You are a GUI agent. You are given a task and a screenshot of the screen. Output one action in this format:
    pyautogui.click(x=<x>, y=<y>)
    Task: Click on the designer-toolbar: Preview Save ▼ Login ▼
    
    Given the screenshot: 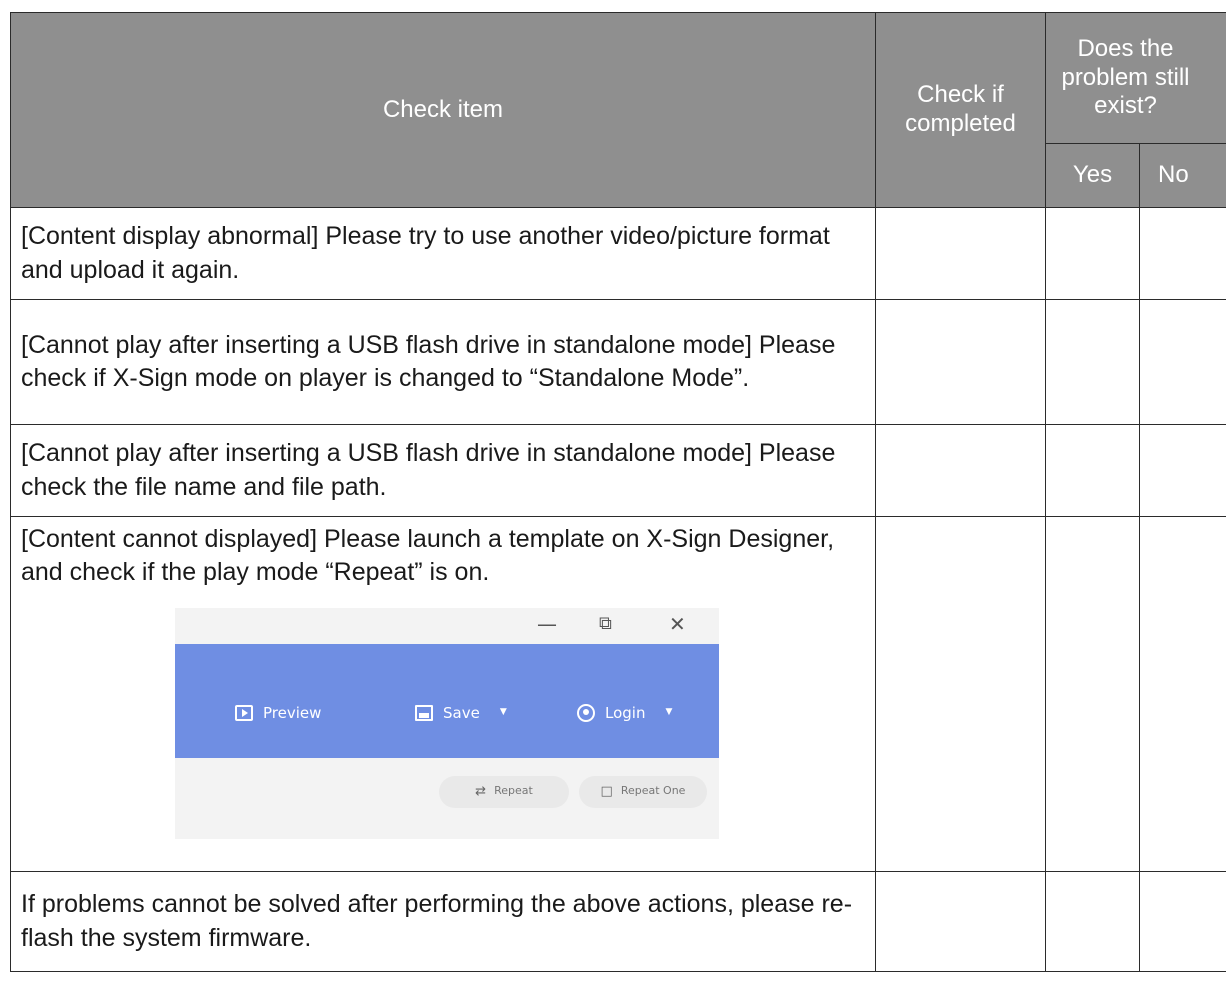 What is the action you would take?
    pyautogui.click(x=447, y=700)
    